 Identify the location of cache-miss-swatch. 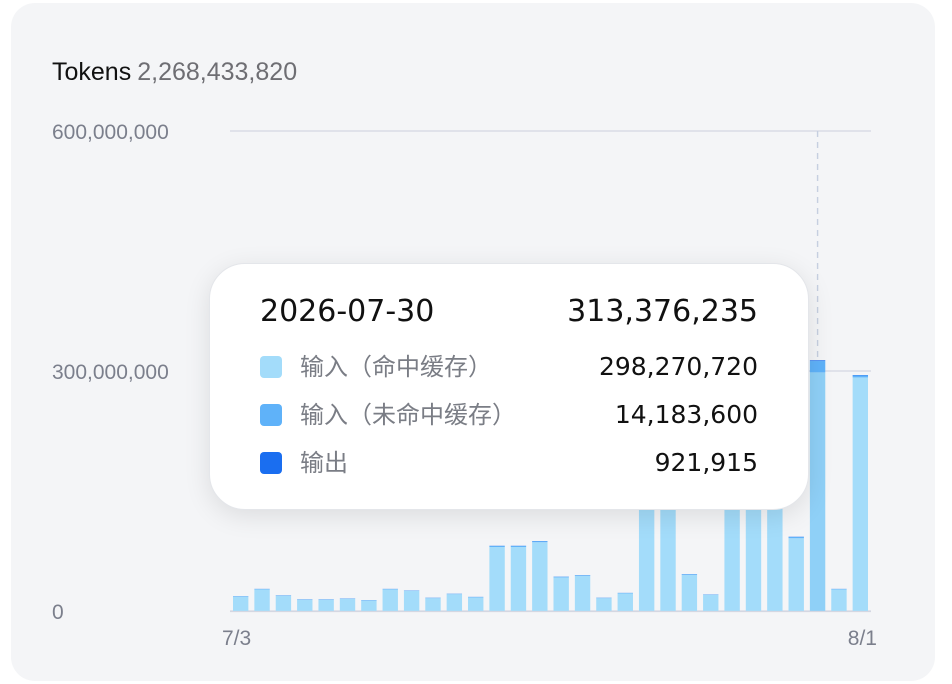
(271, 415).